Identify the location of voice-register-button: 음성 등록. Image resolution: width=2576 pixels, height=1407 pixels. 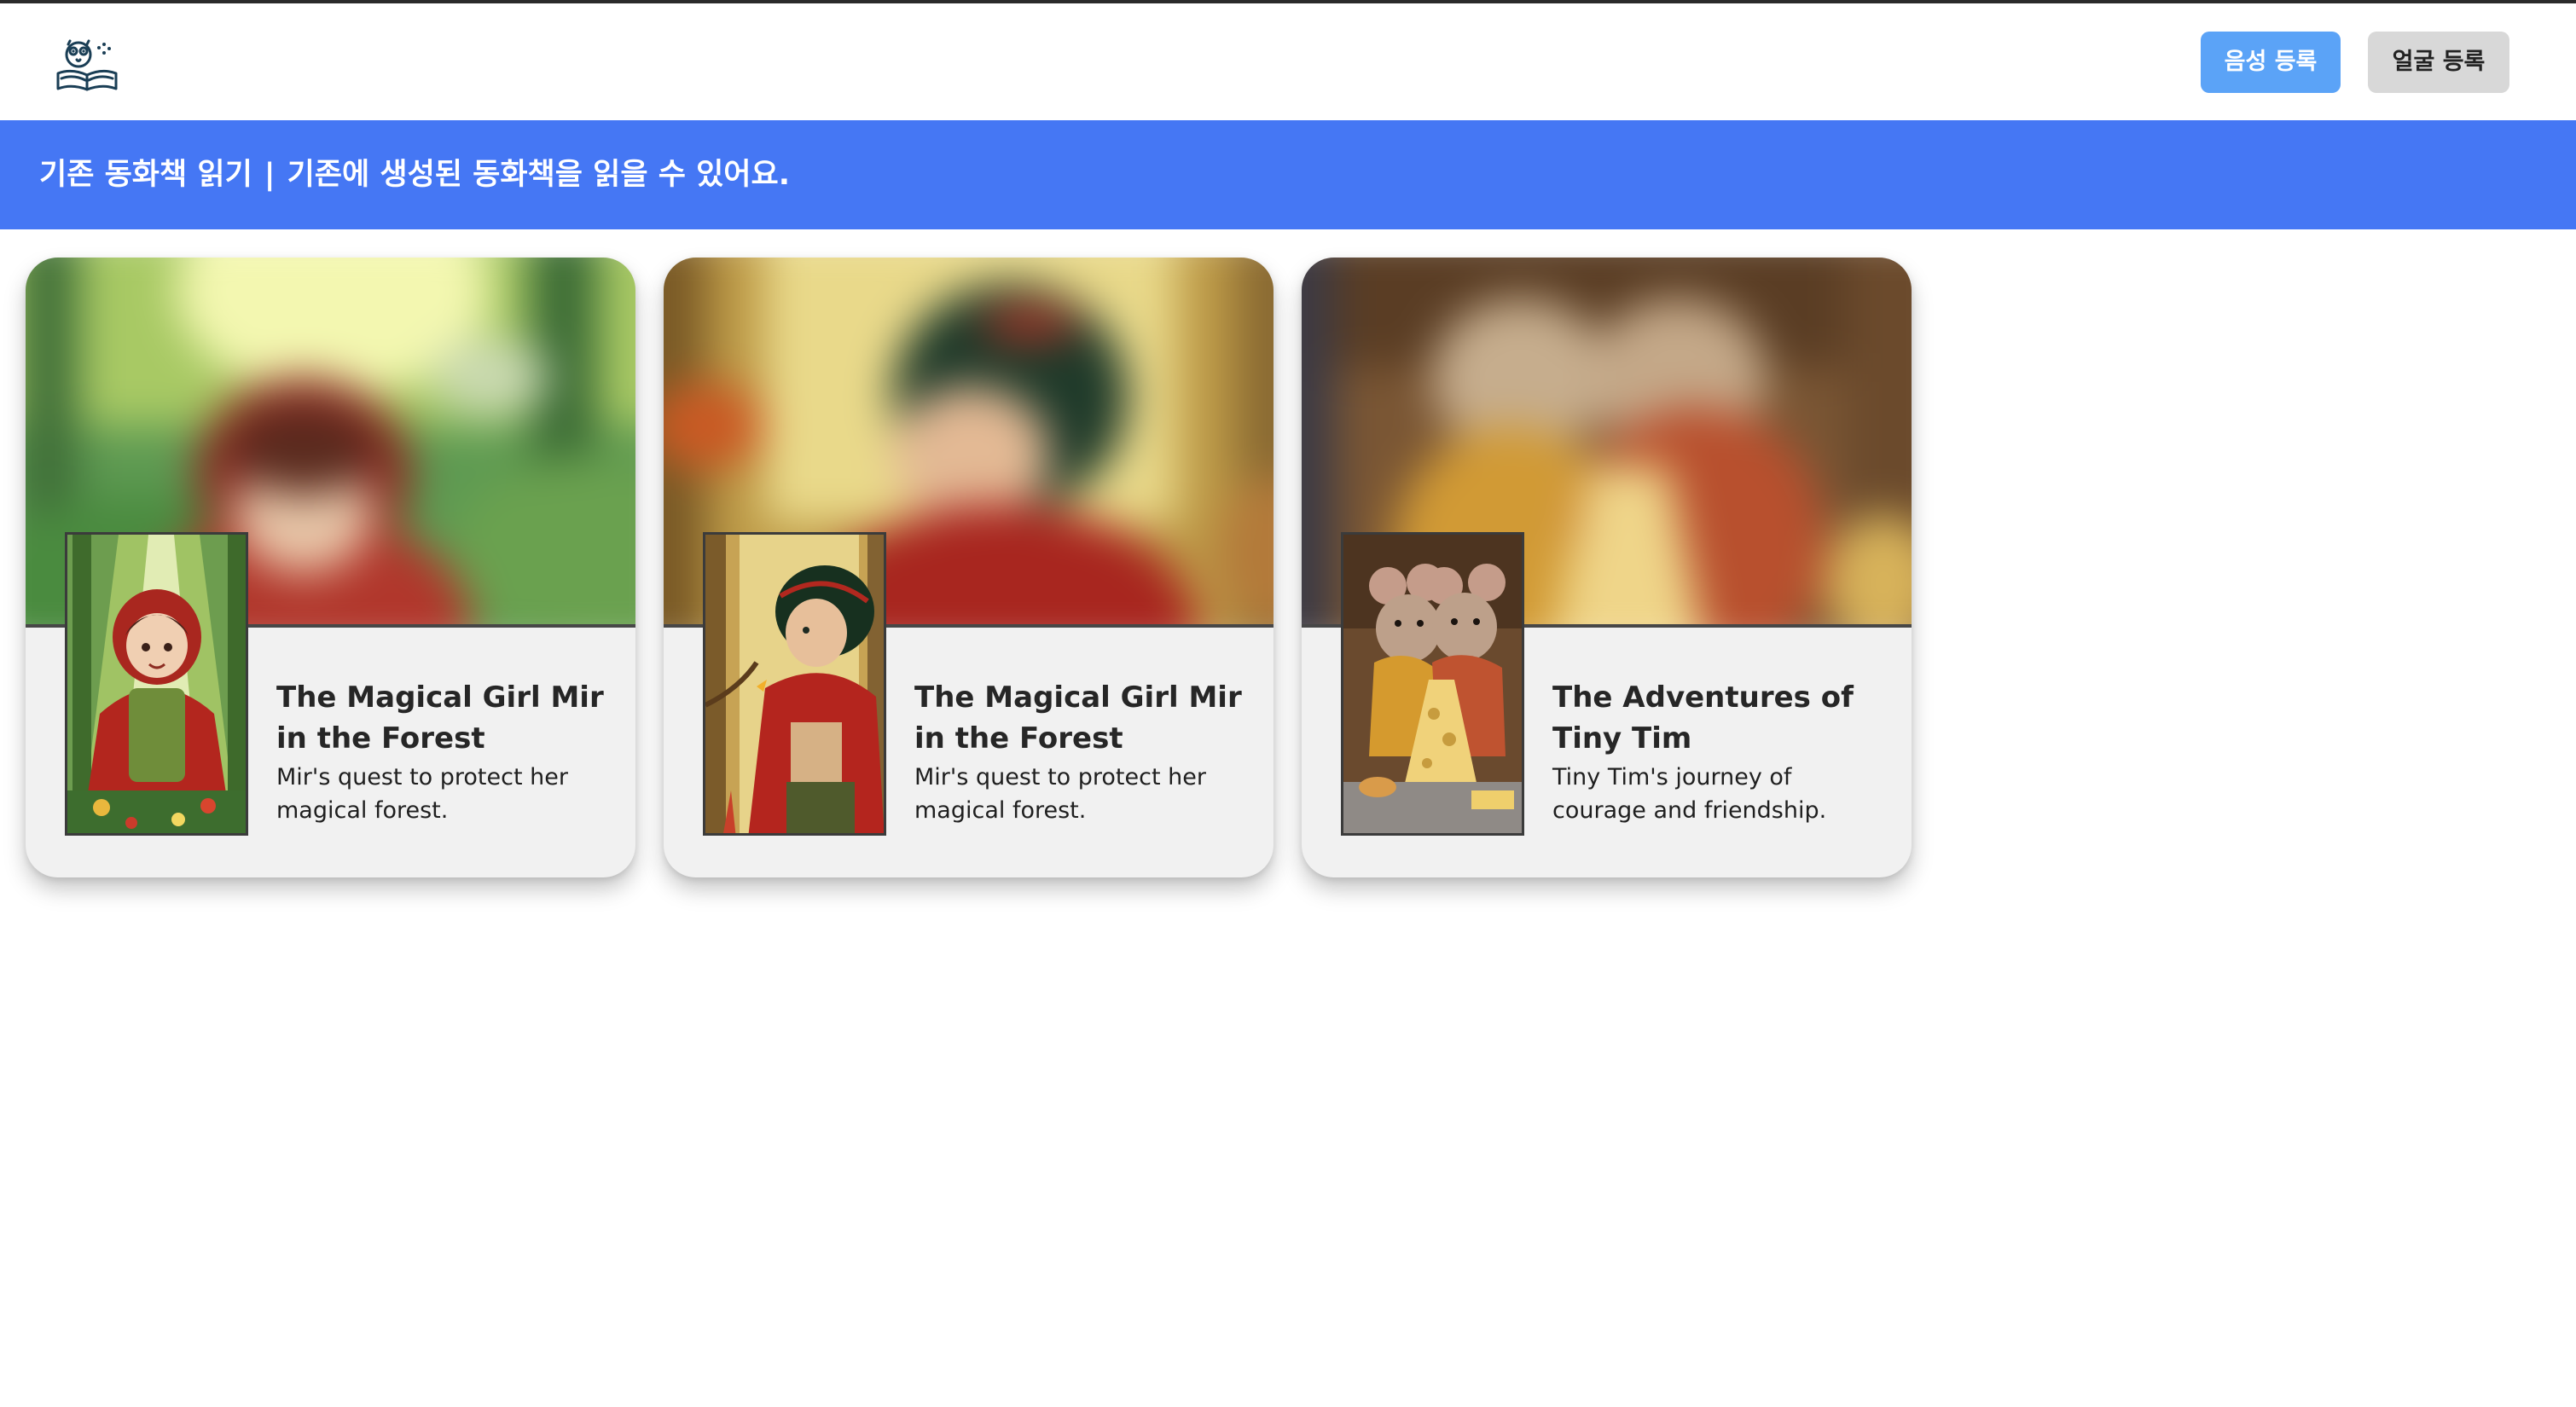
(2271, 62).